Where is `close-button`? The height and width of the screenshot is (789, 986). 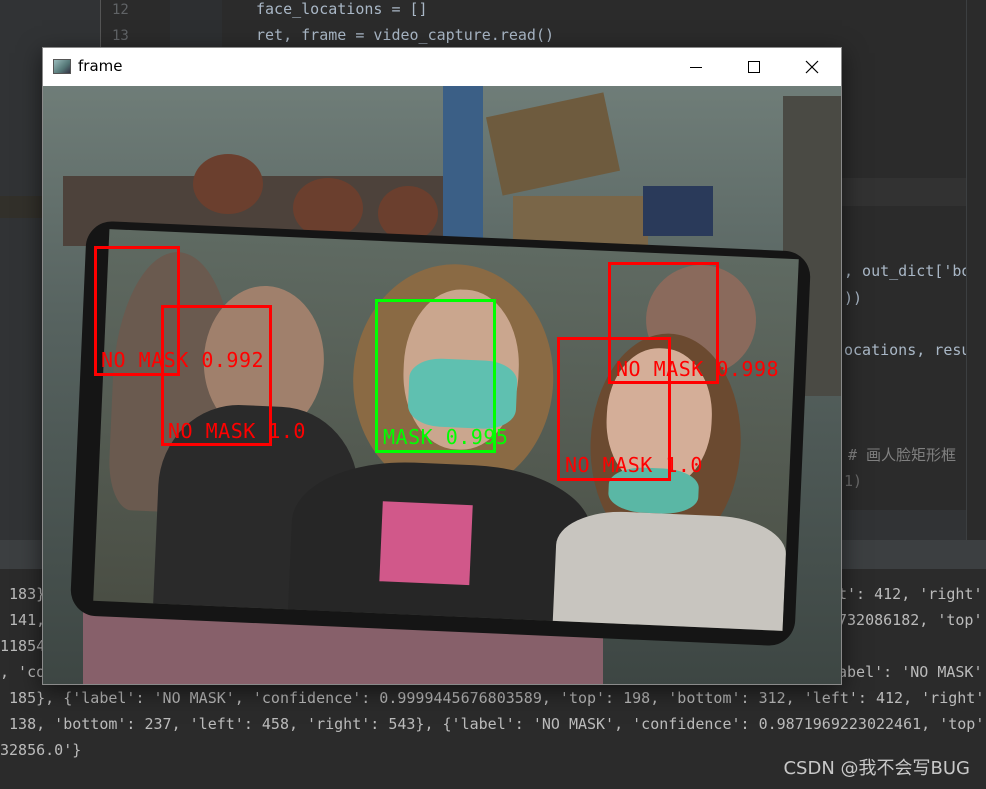
close-button is located at coordinates (812, 67).